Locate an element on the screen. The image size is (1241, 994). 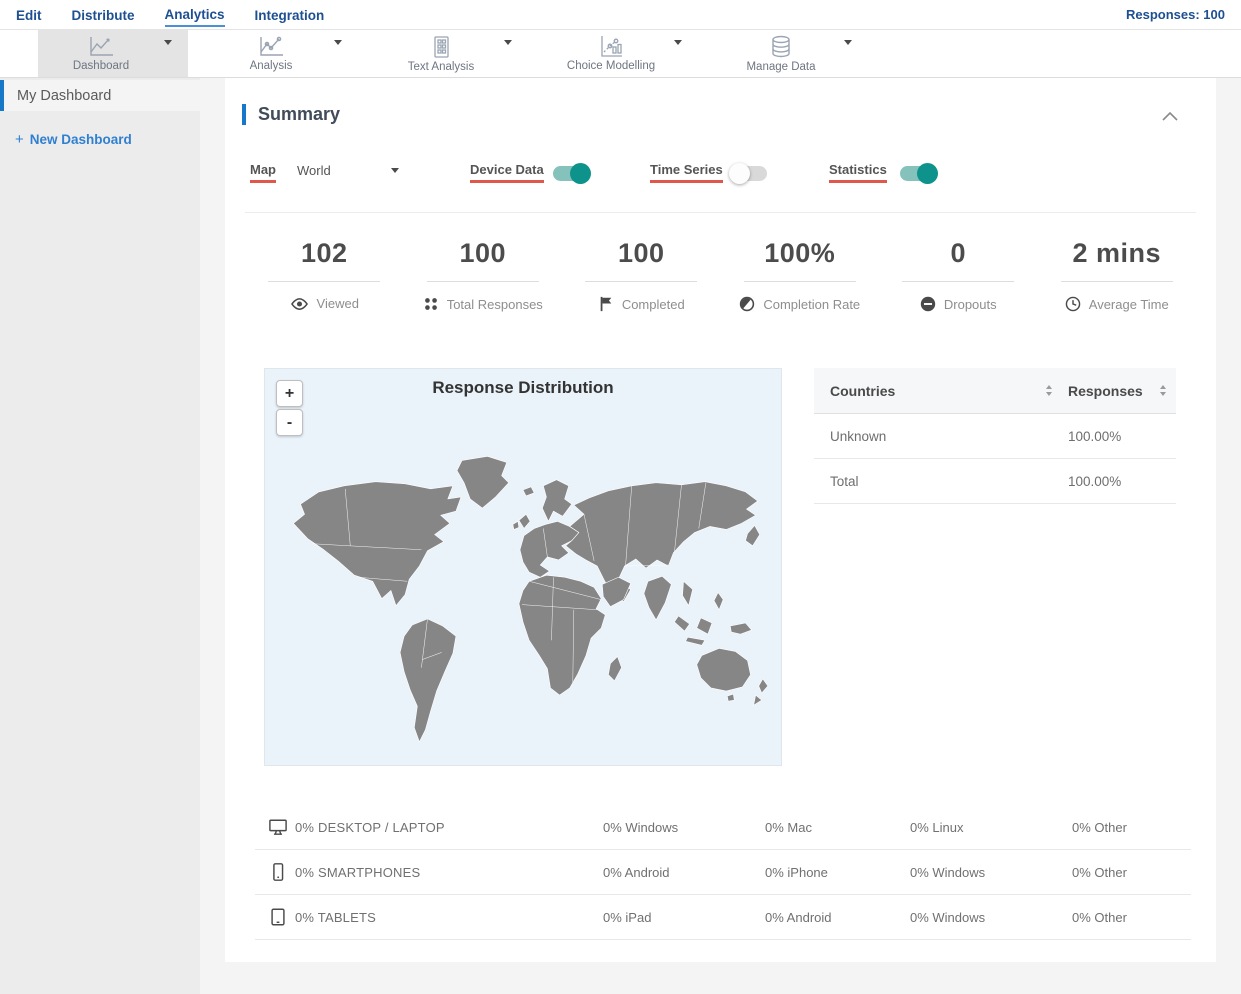
stat-value: 102 is located at coordinates (324, 253).